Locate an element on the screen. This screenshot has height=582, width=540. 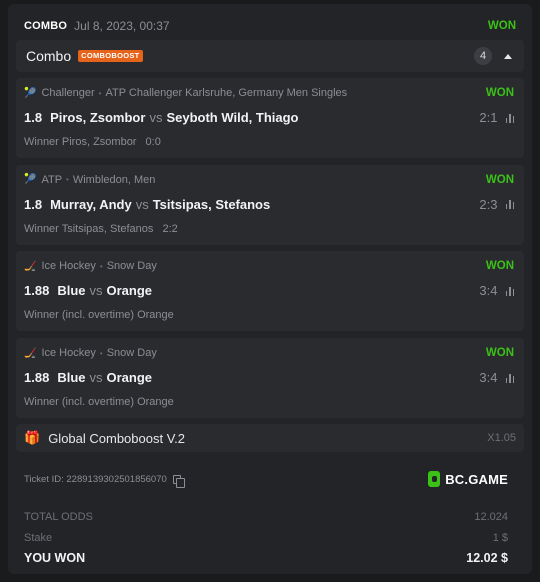
combo-title: Combo is located at coordinates (49, 56).